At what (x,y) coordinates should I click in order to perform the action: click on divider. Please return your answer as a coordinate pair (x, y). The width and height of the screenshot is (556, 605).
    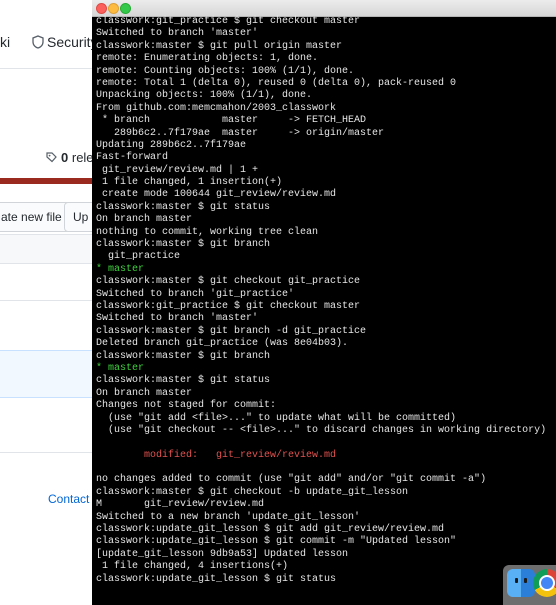
    Looking at the image, I should click on (50, 68).